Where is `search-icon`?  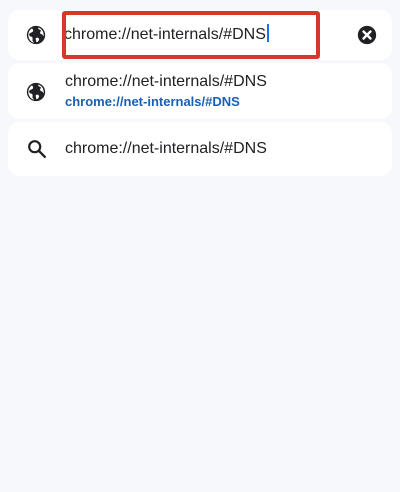
search-icon is located at coordinates (37, 149).